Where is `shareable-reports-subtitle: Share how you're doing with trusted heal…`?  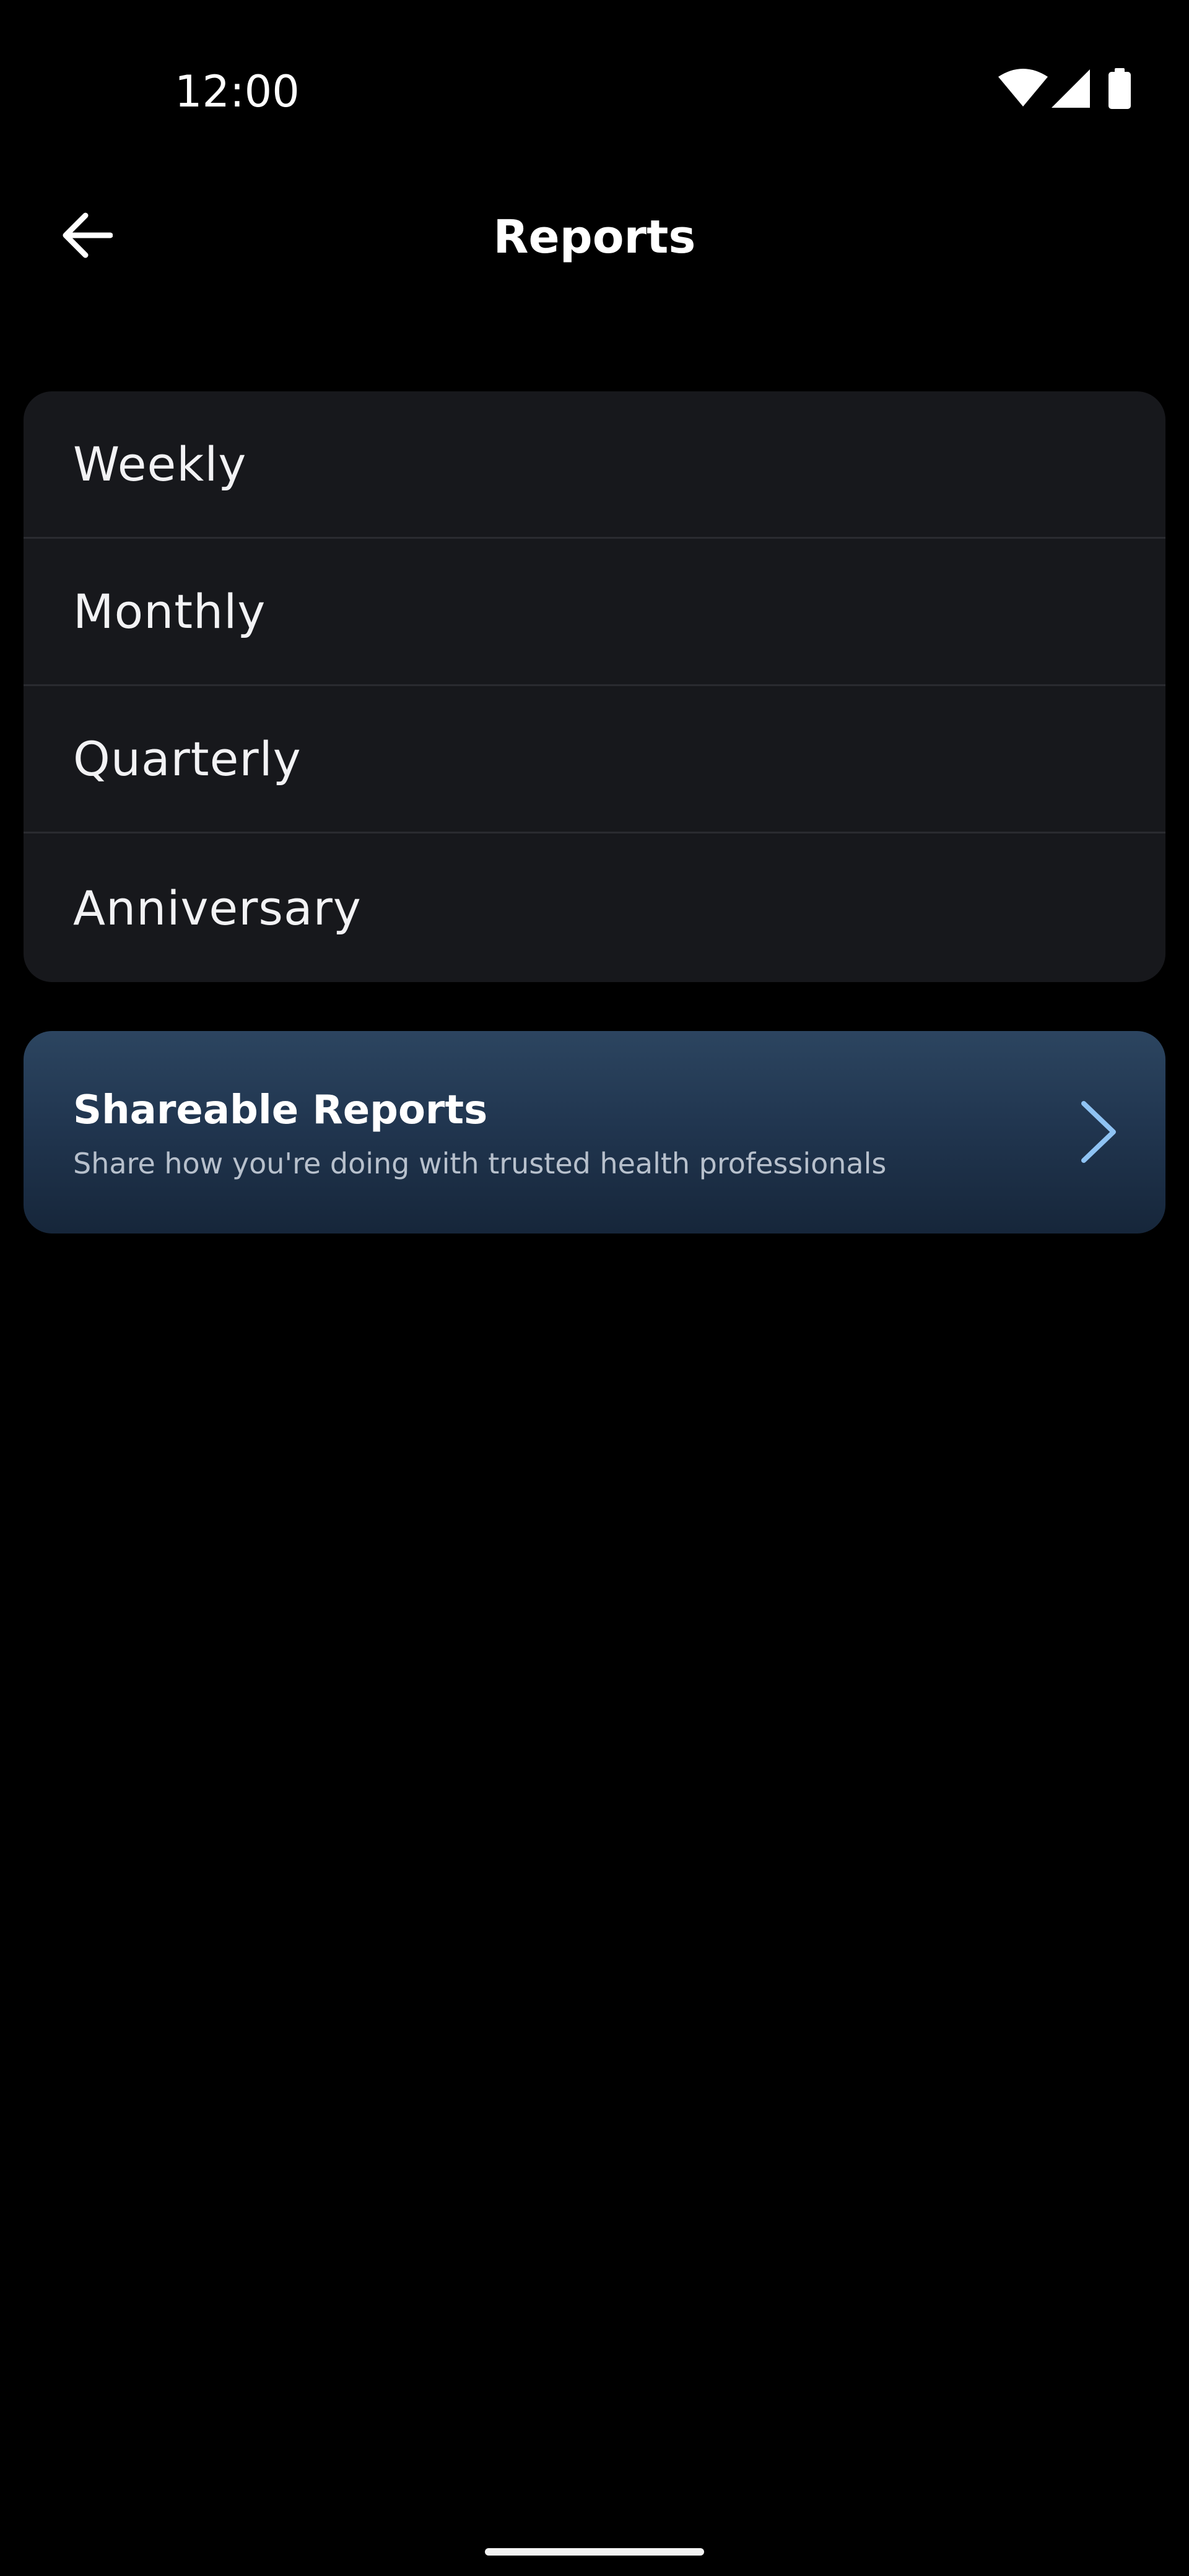
shareable-reports-subtitle: Share how you're doing with trusted heal… is located at coordinates (480, 1163).